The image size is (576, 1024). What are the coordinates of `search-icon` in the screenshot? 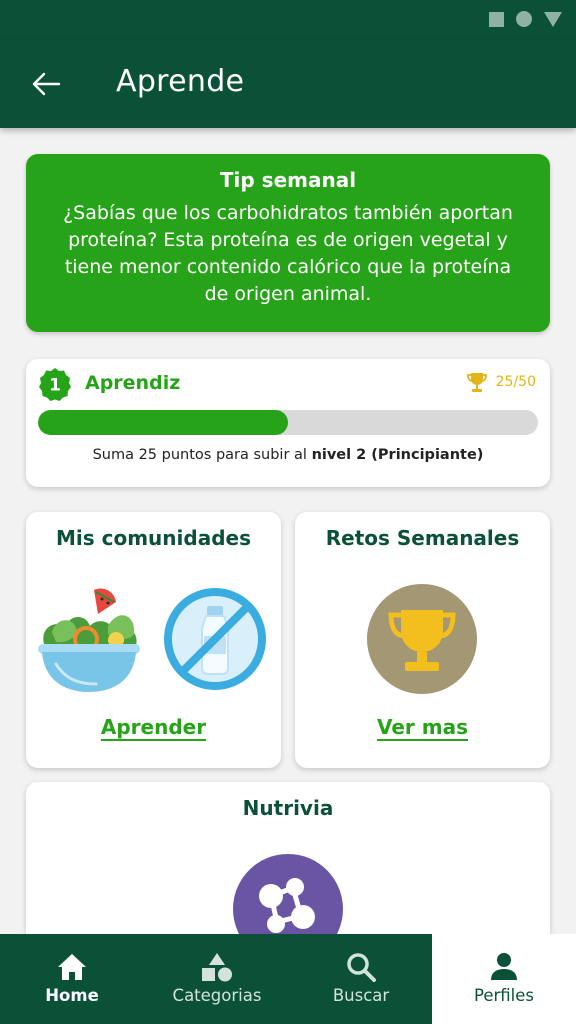 It's located at (361, 967).